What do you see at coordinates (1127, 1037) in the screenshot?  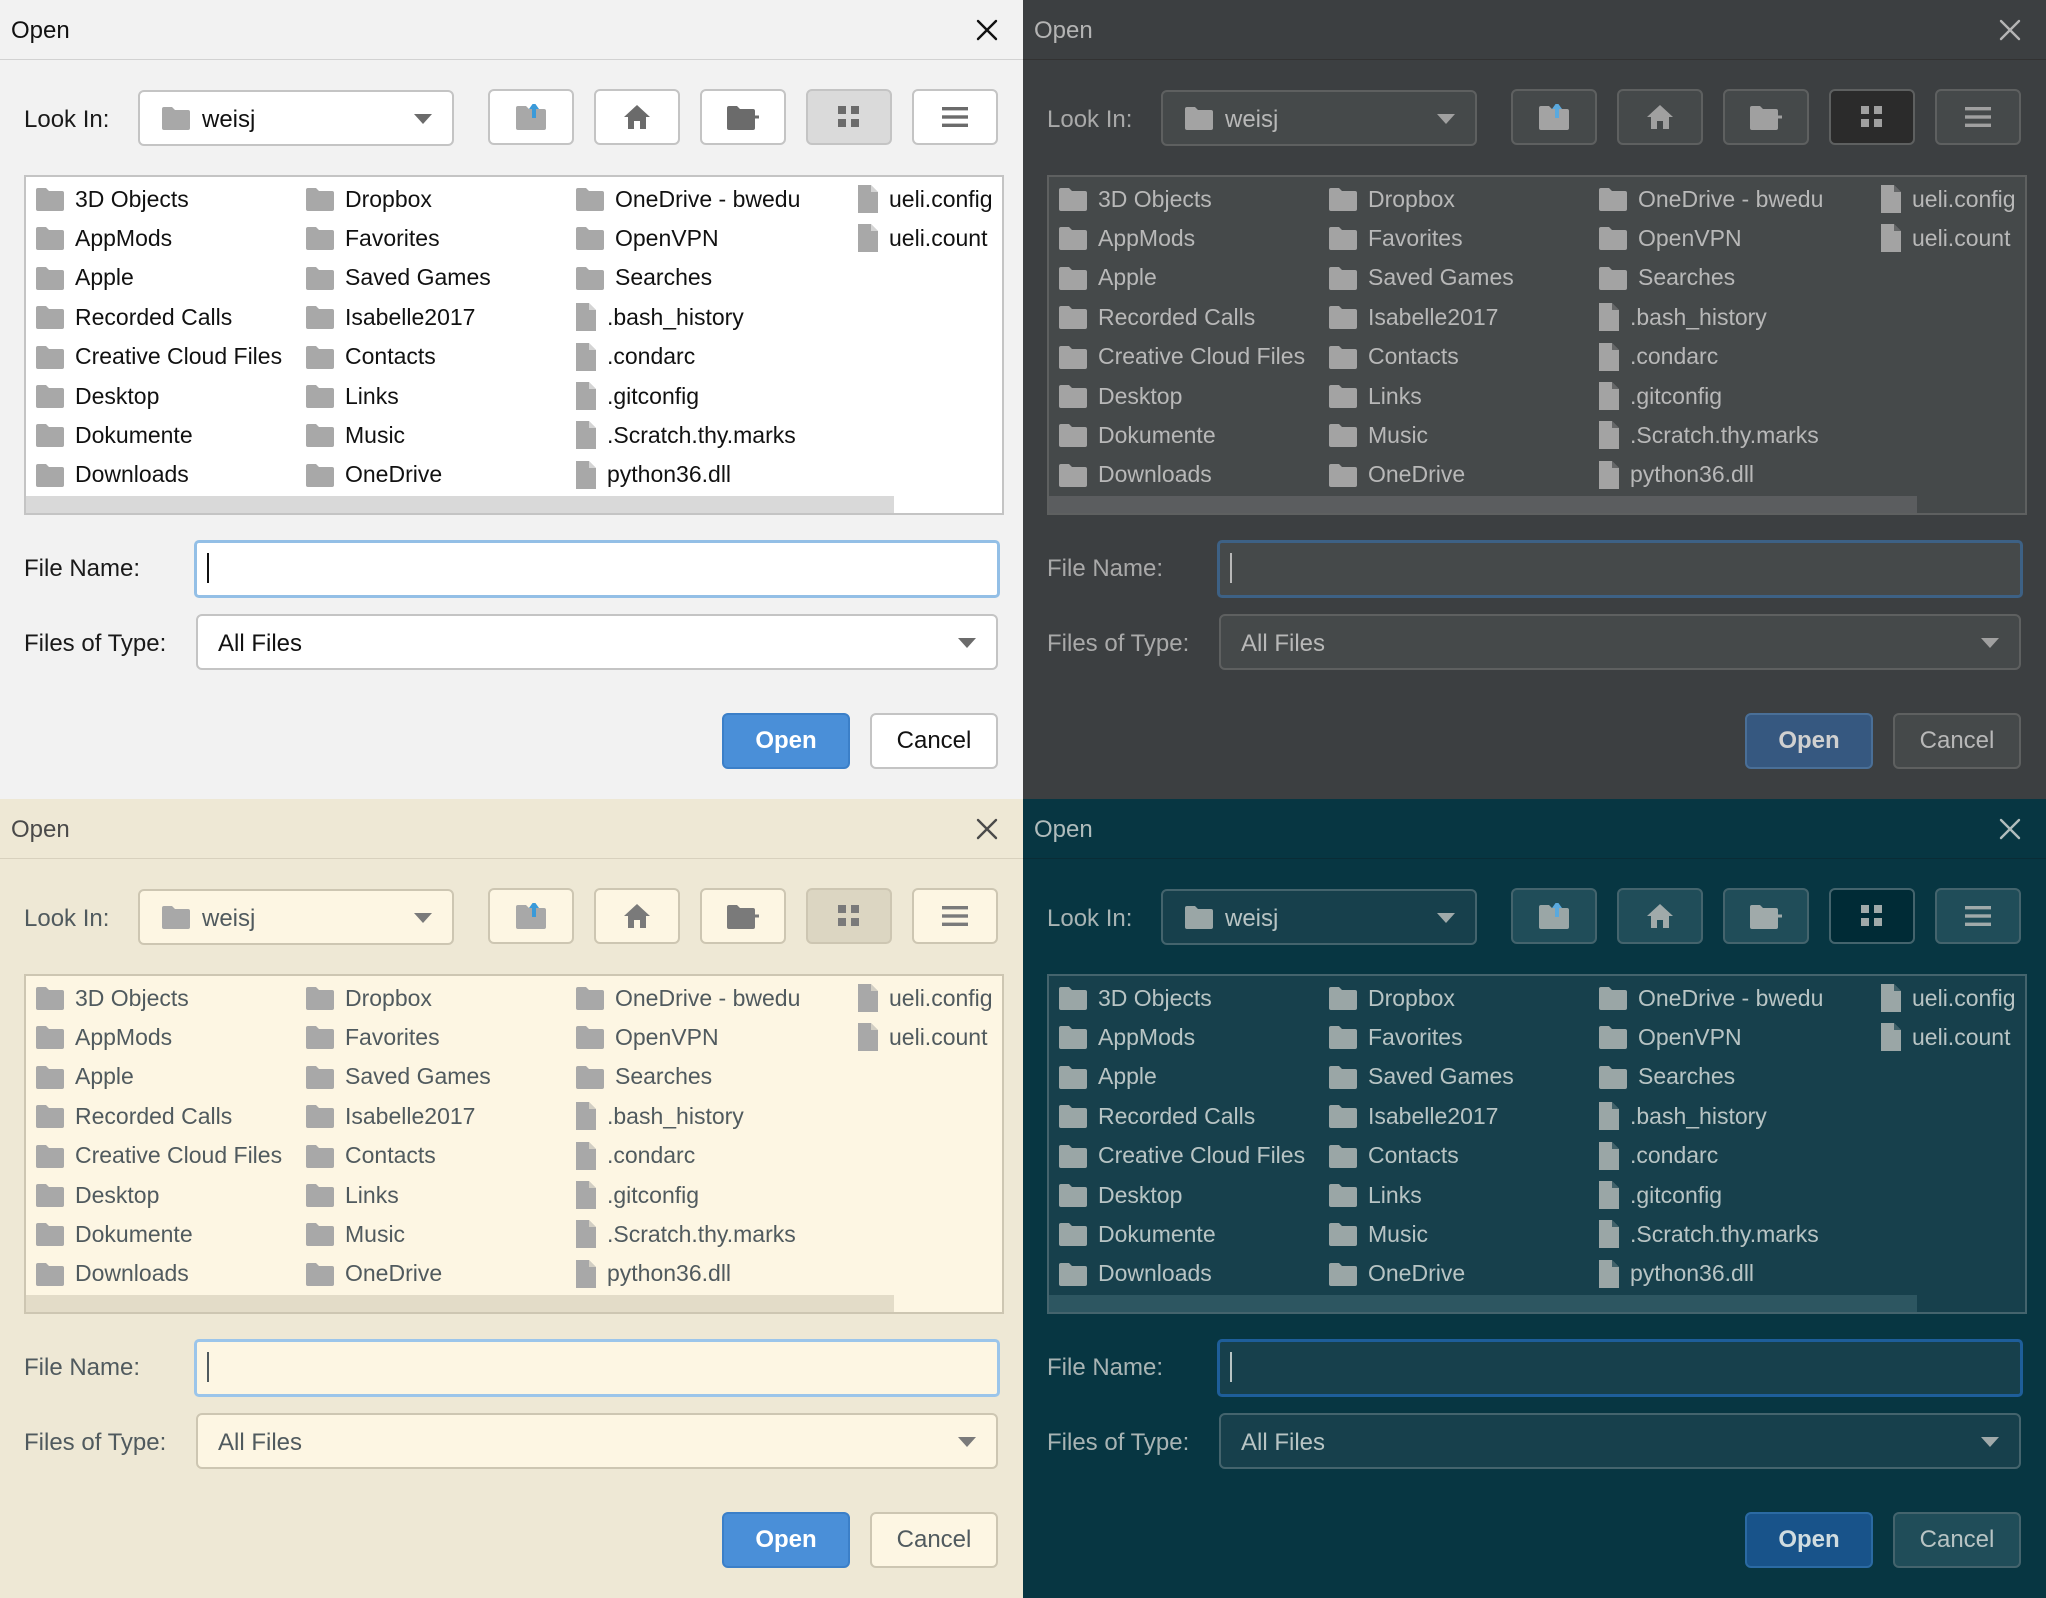 I see `folder-item: AppMods` at bounding box center [1127, 1037].